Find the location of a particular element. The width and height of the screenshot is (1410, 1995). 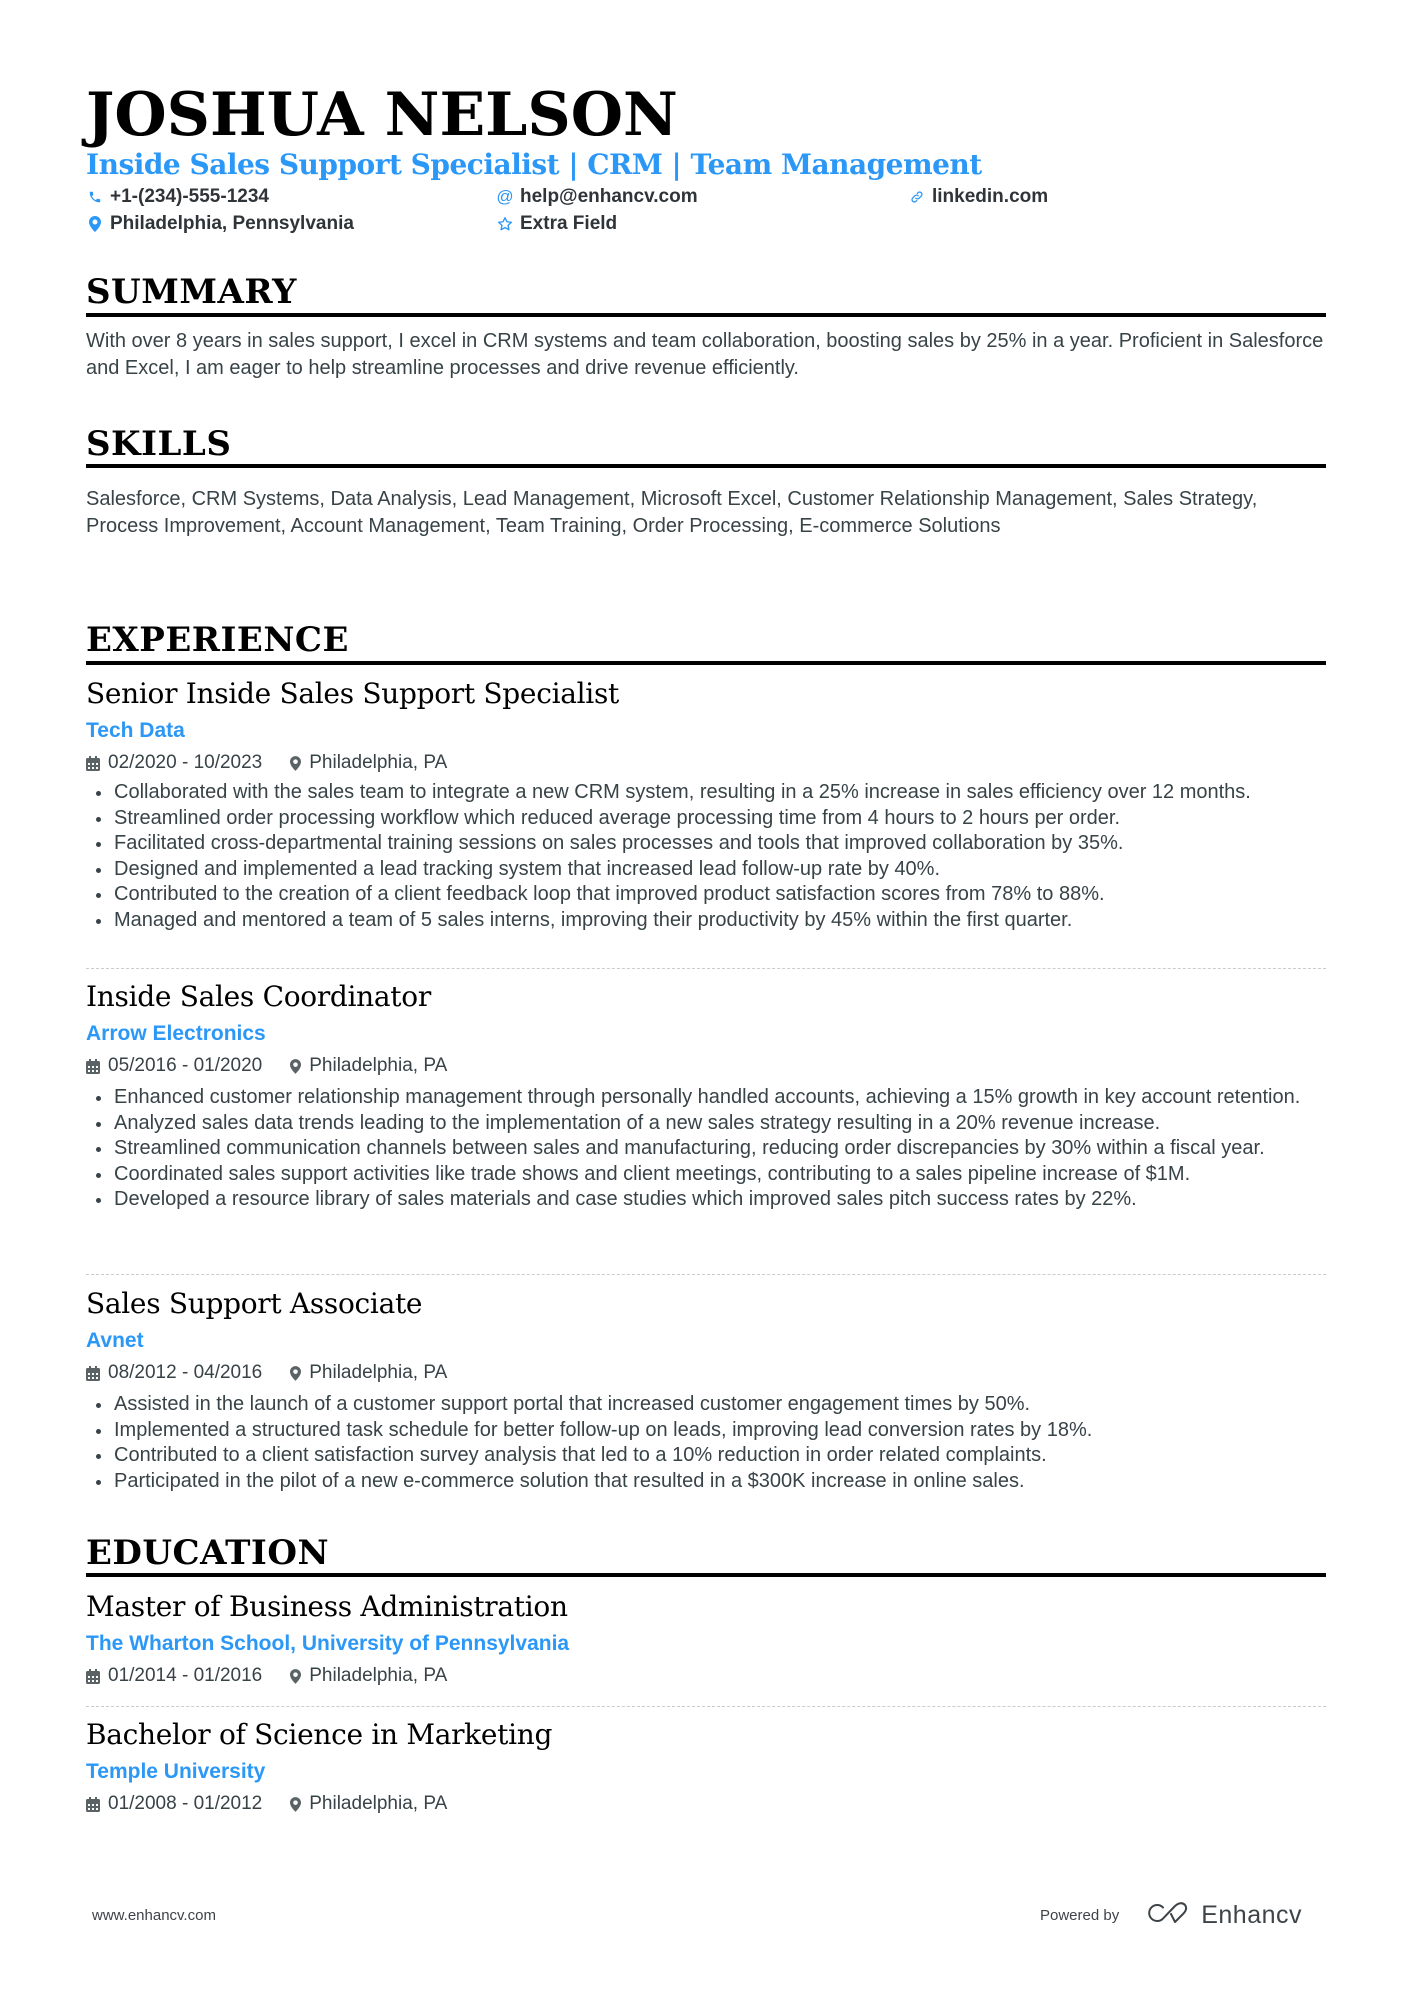

brand-name: Enhancv is located at coordinates (1252, 1914).